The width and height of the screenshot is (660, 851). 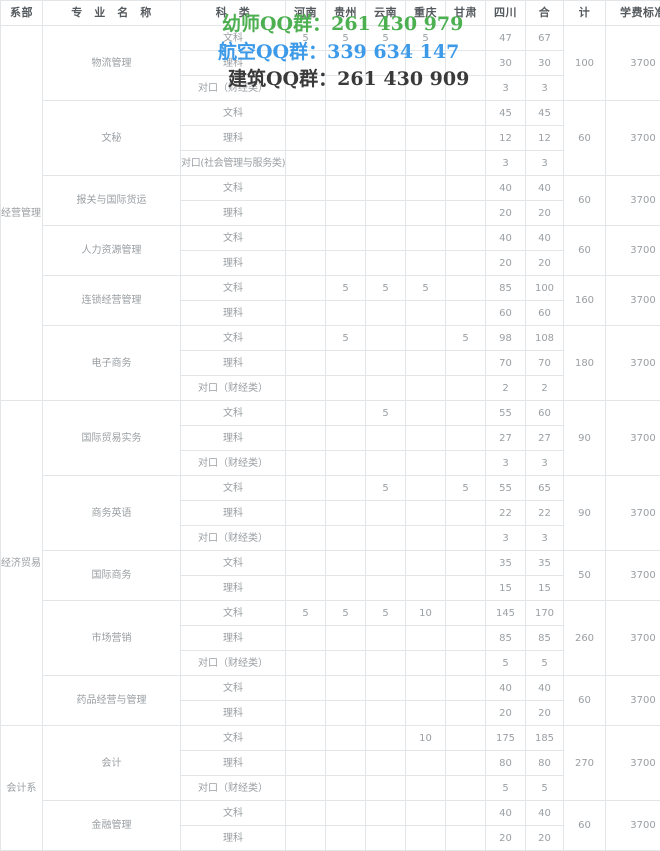 What do you see at coordinates (426, 13) in the screenshot?
I see `column-header-chongqing: 重庆` at bounding box center [426, 13].